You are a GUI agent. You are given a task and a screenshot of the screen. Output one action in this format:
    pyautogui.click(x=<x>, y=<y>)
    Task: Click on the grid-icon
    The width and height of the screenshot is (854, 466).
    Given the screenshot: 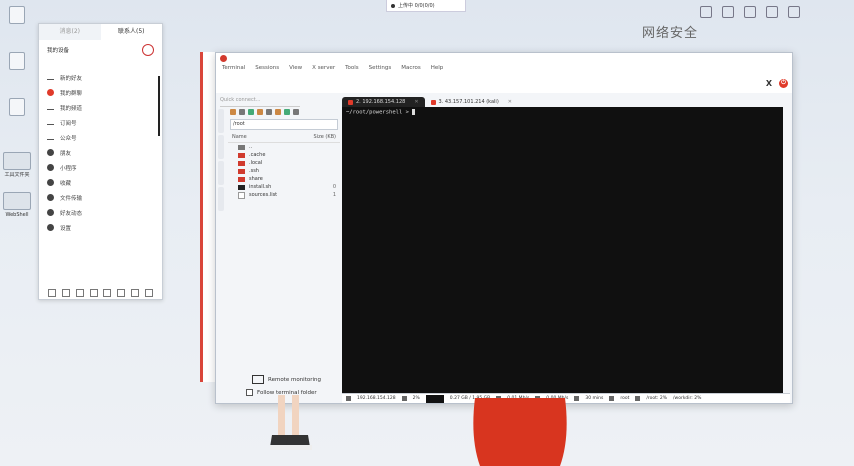 What is the action you would take?
    pyautogui.click(x=135, y=293)
    